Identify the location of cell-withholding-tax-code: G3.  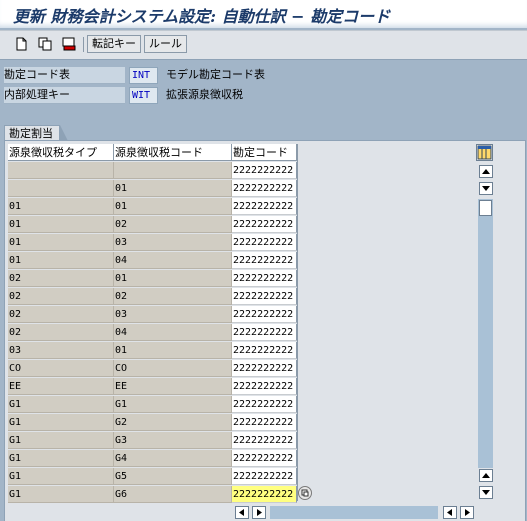
(173, 440).